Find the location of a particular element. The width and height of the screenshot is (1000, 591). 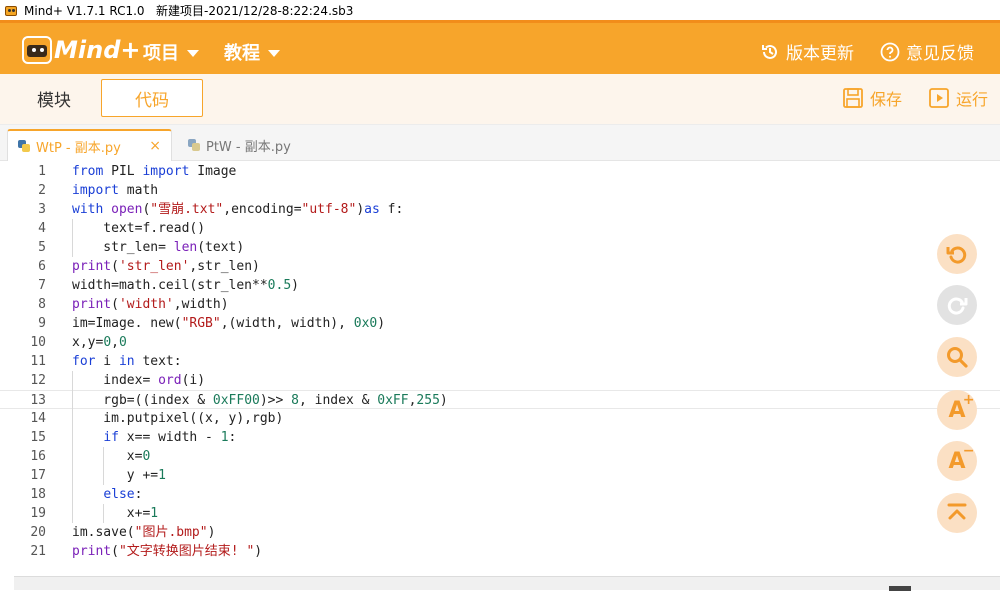

undo-icon is located at coordinates (956, 255).